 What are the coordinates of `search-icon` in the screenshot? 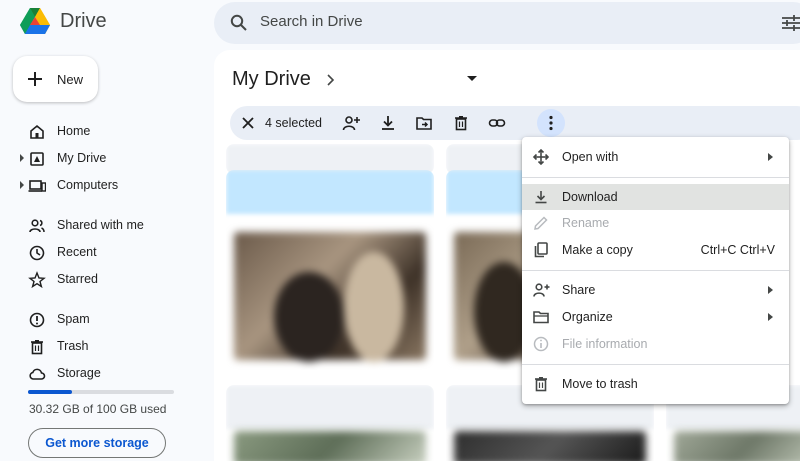 It's located at (239, 23).